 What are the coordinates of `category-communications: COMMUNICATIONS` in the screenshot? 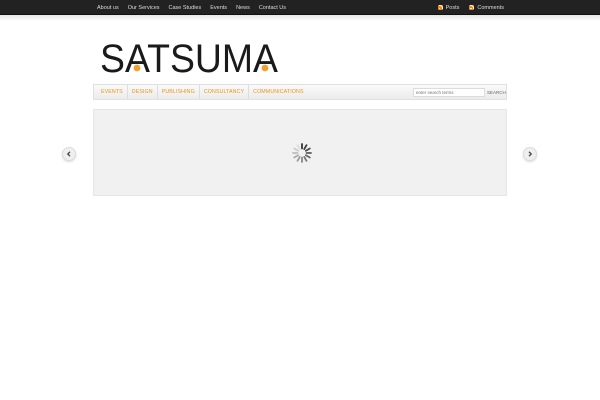 It's located at (278, 92).